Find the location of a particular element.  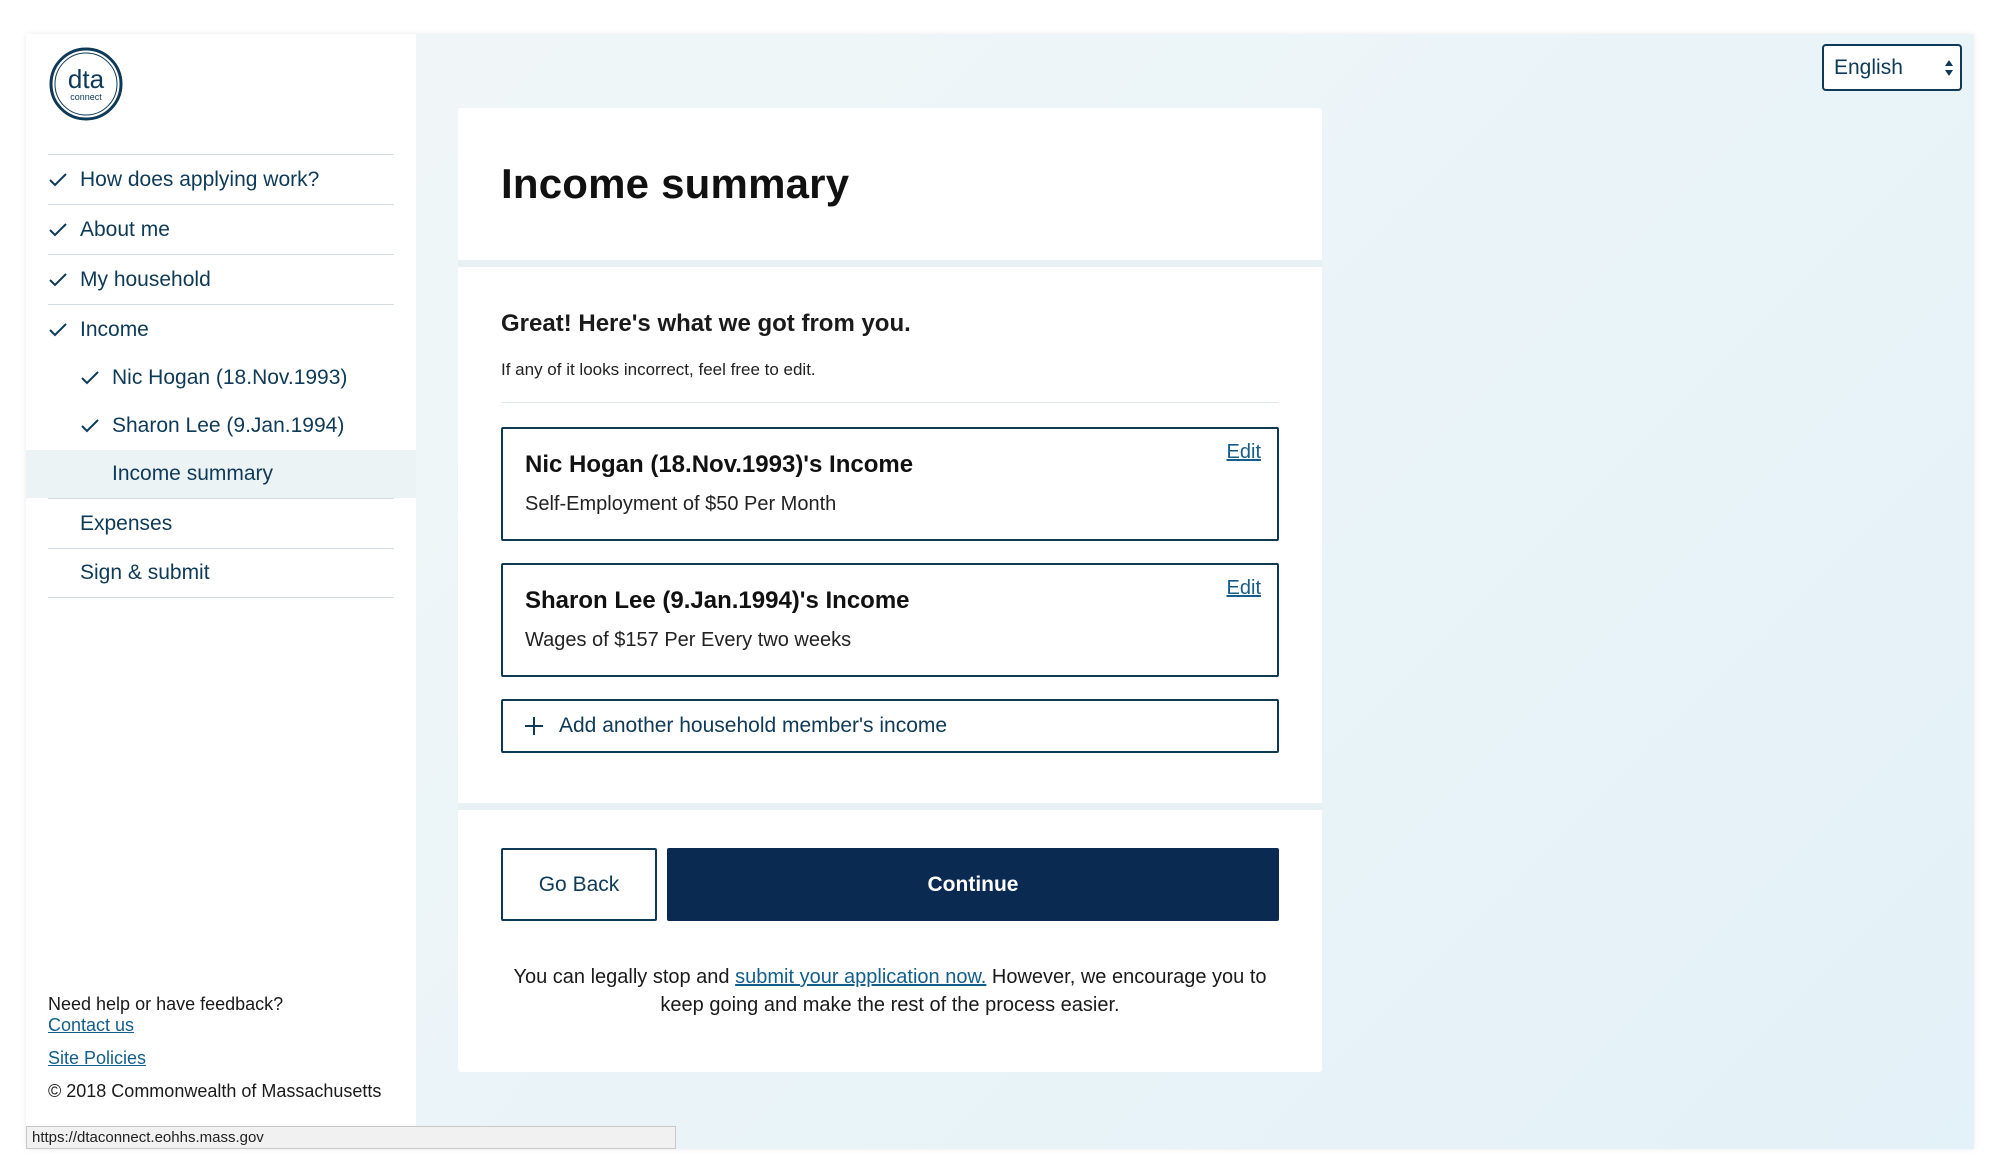

go-back-button: Go Back is located at coordinates (579, 884).